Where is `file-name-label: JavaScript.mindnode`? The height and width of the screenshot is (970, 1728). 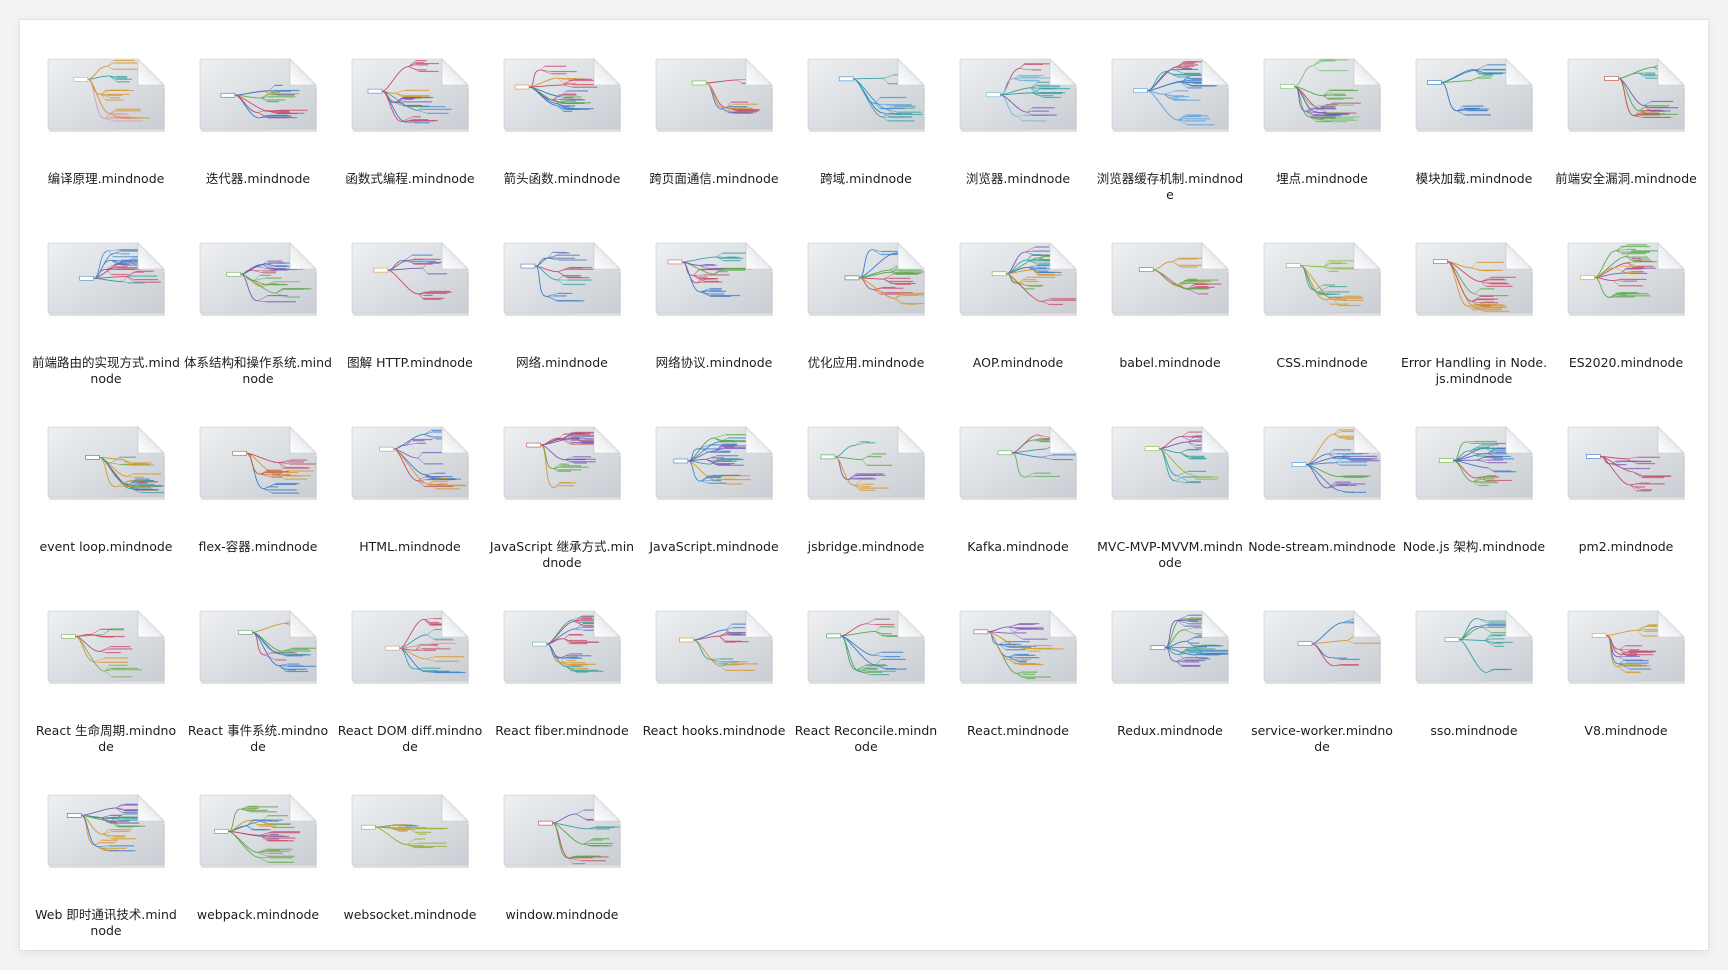
file-name-label: JavaScript.mindnode is located at coordinates (714, 547).